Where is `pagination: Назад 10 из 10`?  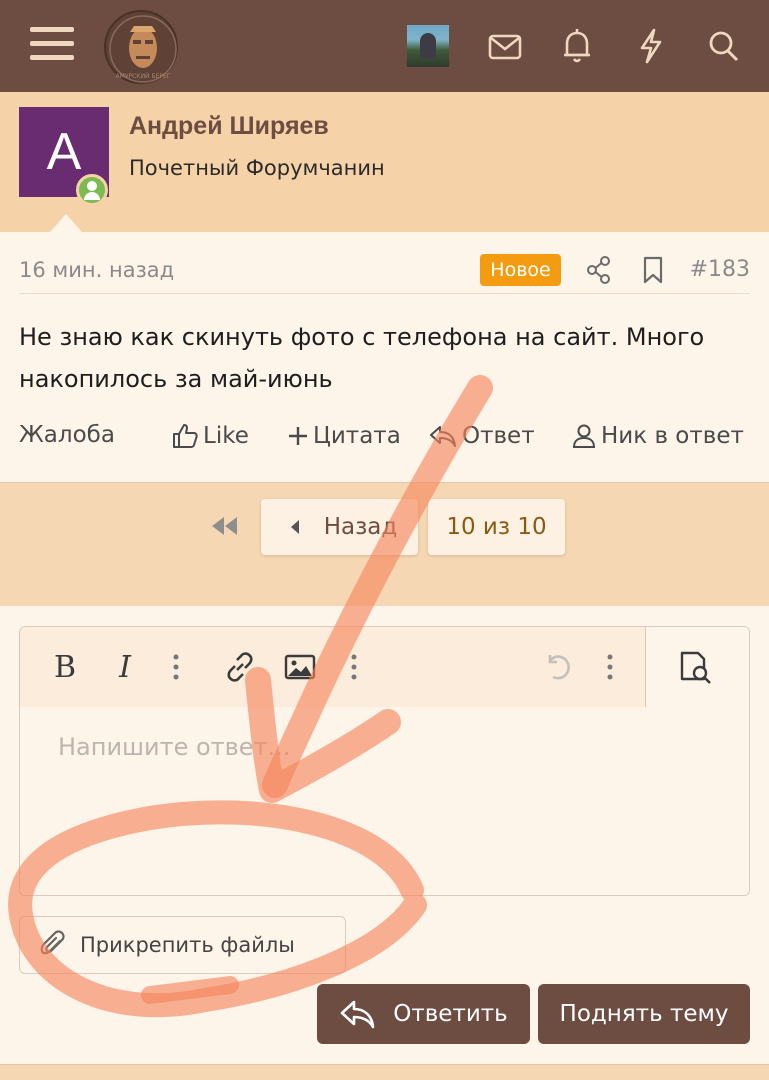
pagination: Назад 10 из 10 is located at coordinates (384, 544).